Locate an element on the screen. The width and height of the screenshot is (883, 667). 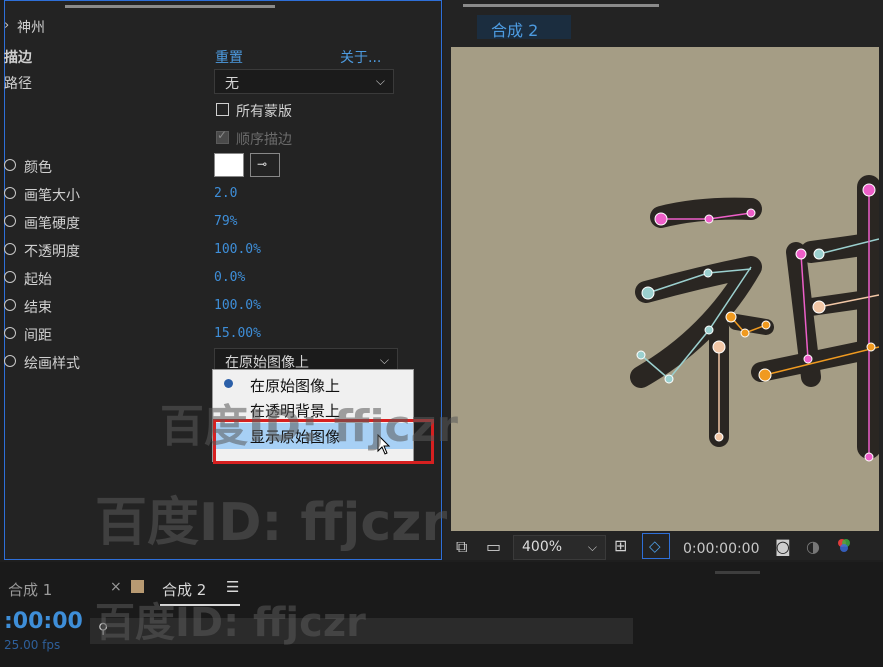
expand-arrow-icon: › is located at coordinates (6, 25).